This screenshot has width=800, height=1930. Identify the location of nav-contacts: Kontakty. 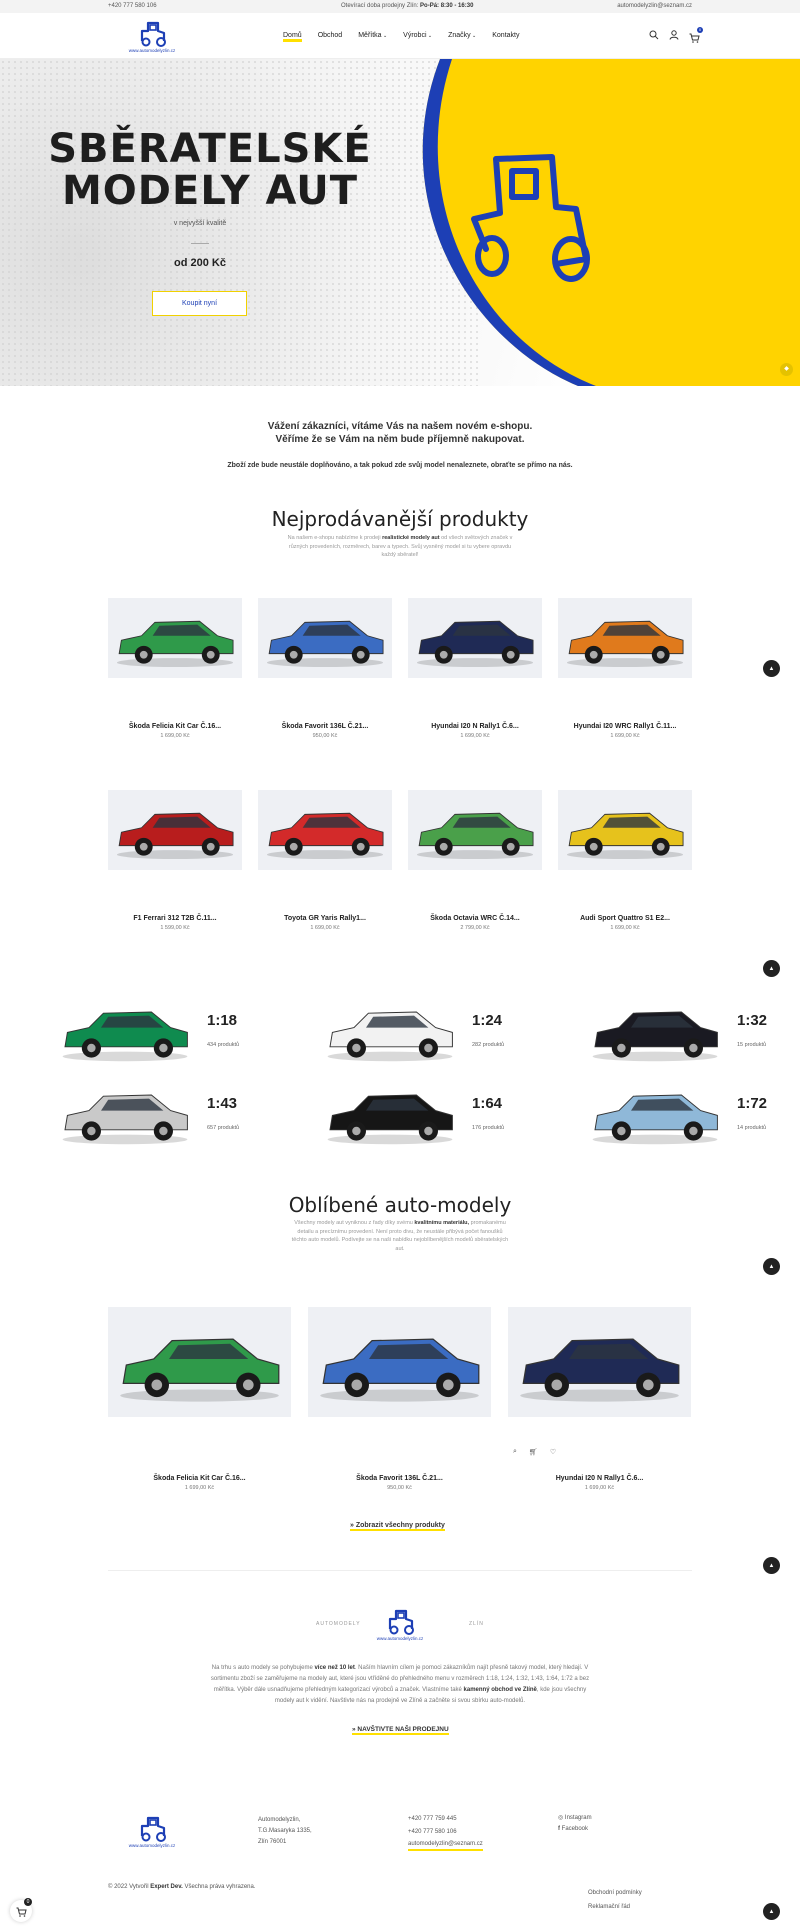
(505, 37).